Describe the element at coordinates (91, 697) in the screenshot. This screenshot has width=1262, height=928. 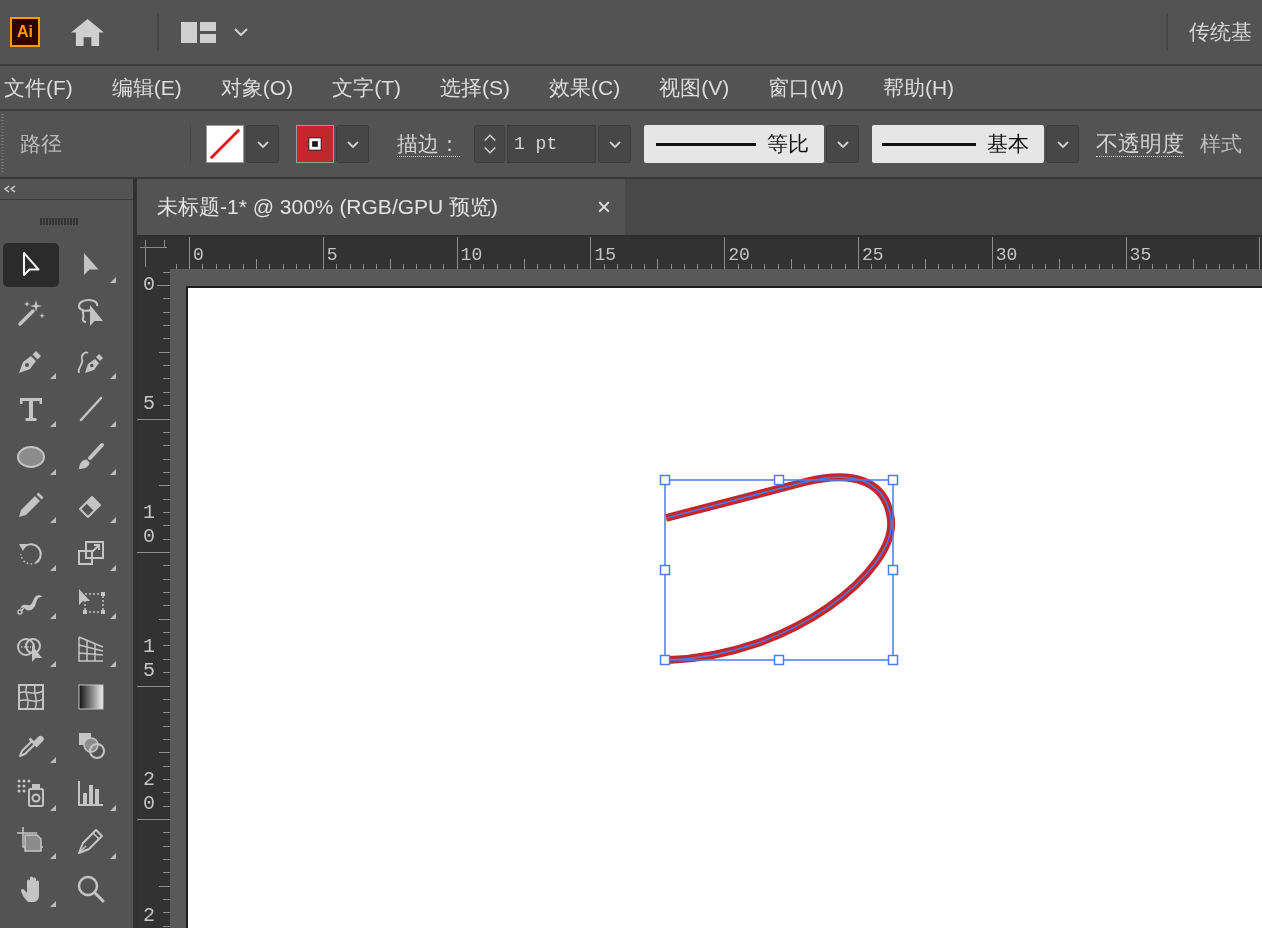
I see `gradient-square-icon` at that location.